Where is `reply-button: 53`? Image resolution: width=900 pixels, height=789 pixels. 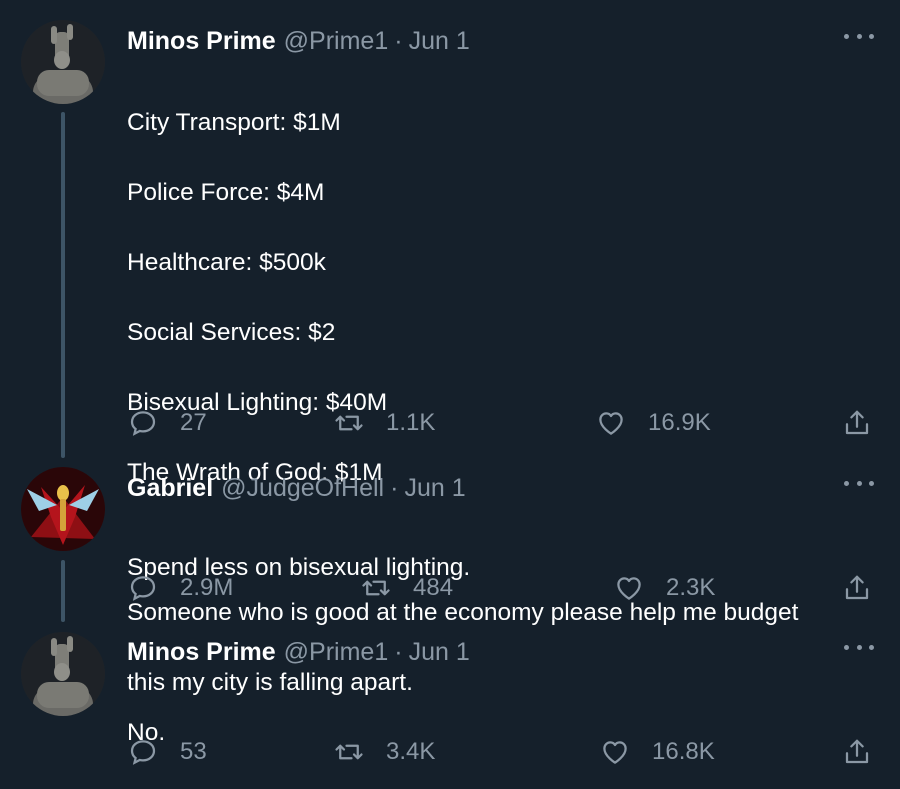 reply-button: 53 is located at coordinates (167, 752).